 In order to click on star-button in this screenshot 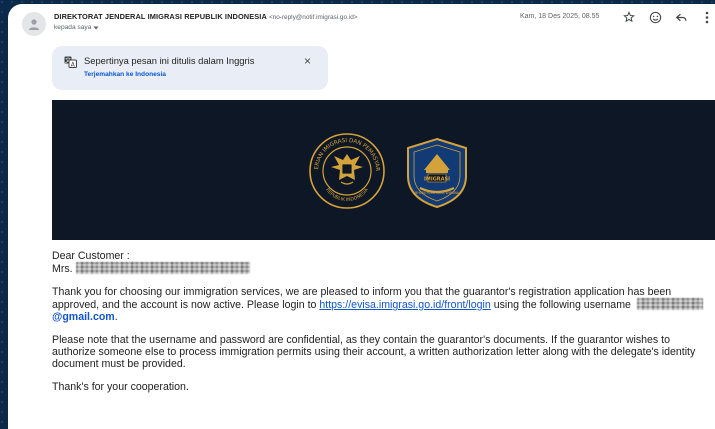, I will do `click(629, 17)`.